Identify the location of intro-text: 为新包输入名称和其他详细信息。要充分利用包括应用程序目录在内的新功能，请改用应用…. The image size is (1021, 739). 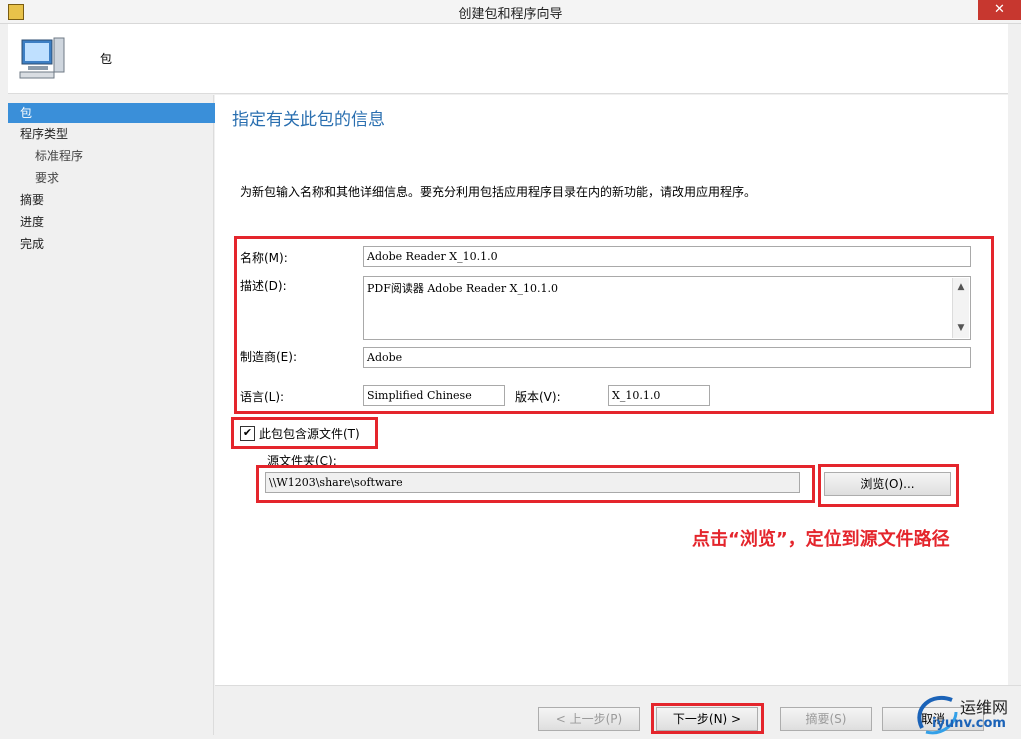
(498, 192).